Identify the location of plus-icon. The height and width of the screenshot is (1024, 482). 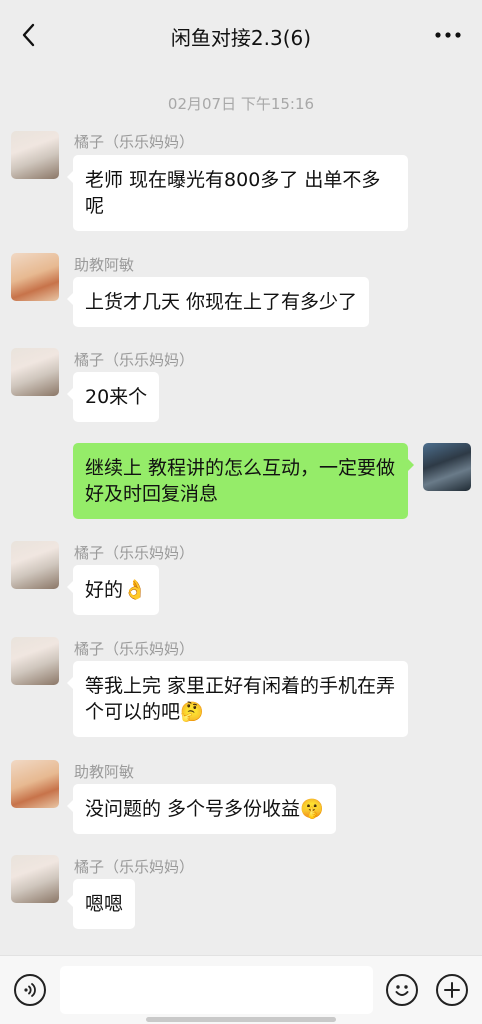
(452, 990).